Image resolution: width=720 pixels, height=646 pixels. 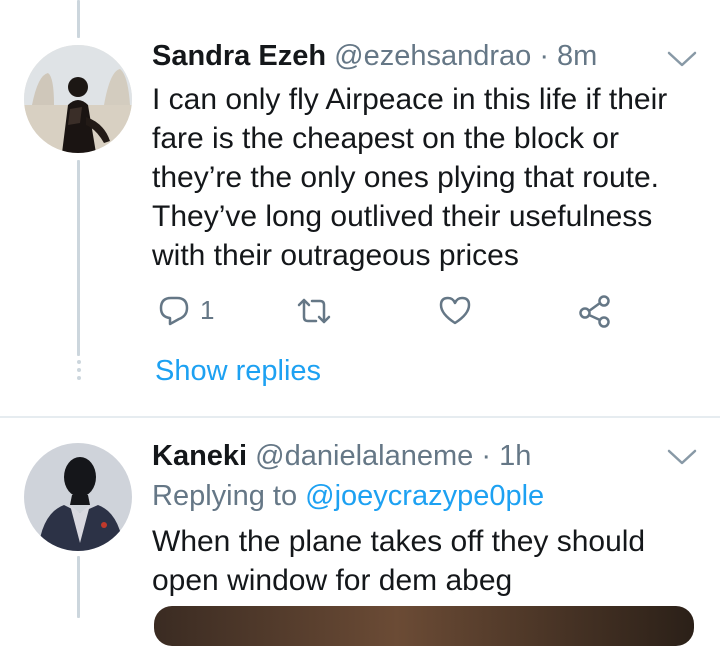 I want to click on reply-count: 1, so click(x=207, y=309).